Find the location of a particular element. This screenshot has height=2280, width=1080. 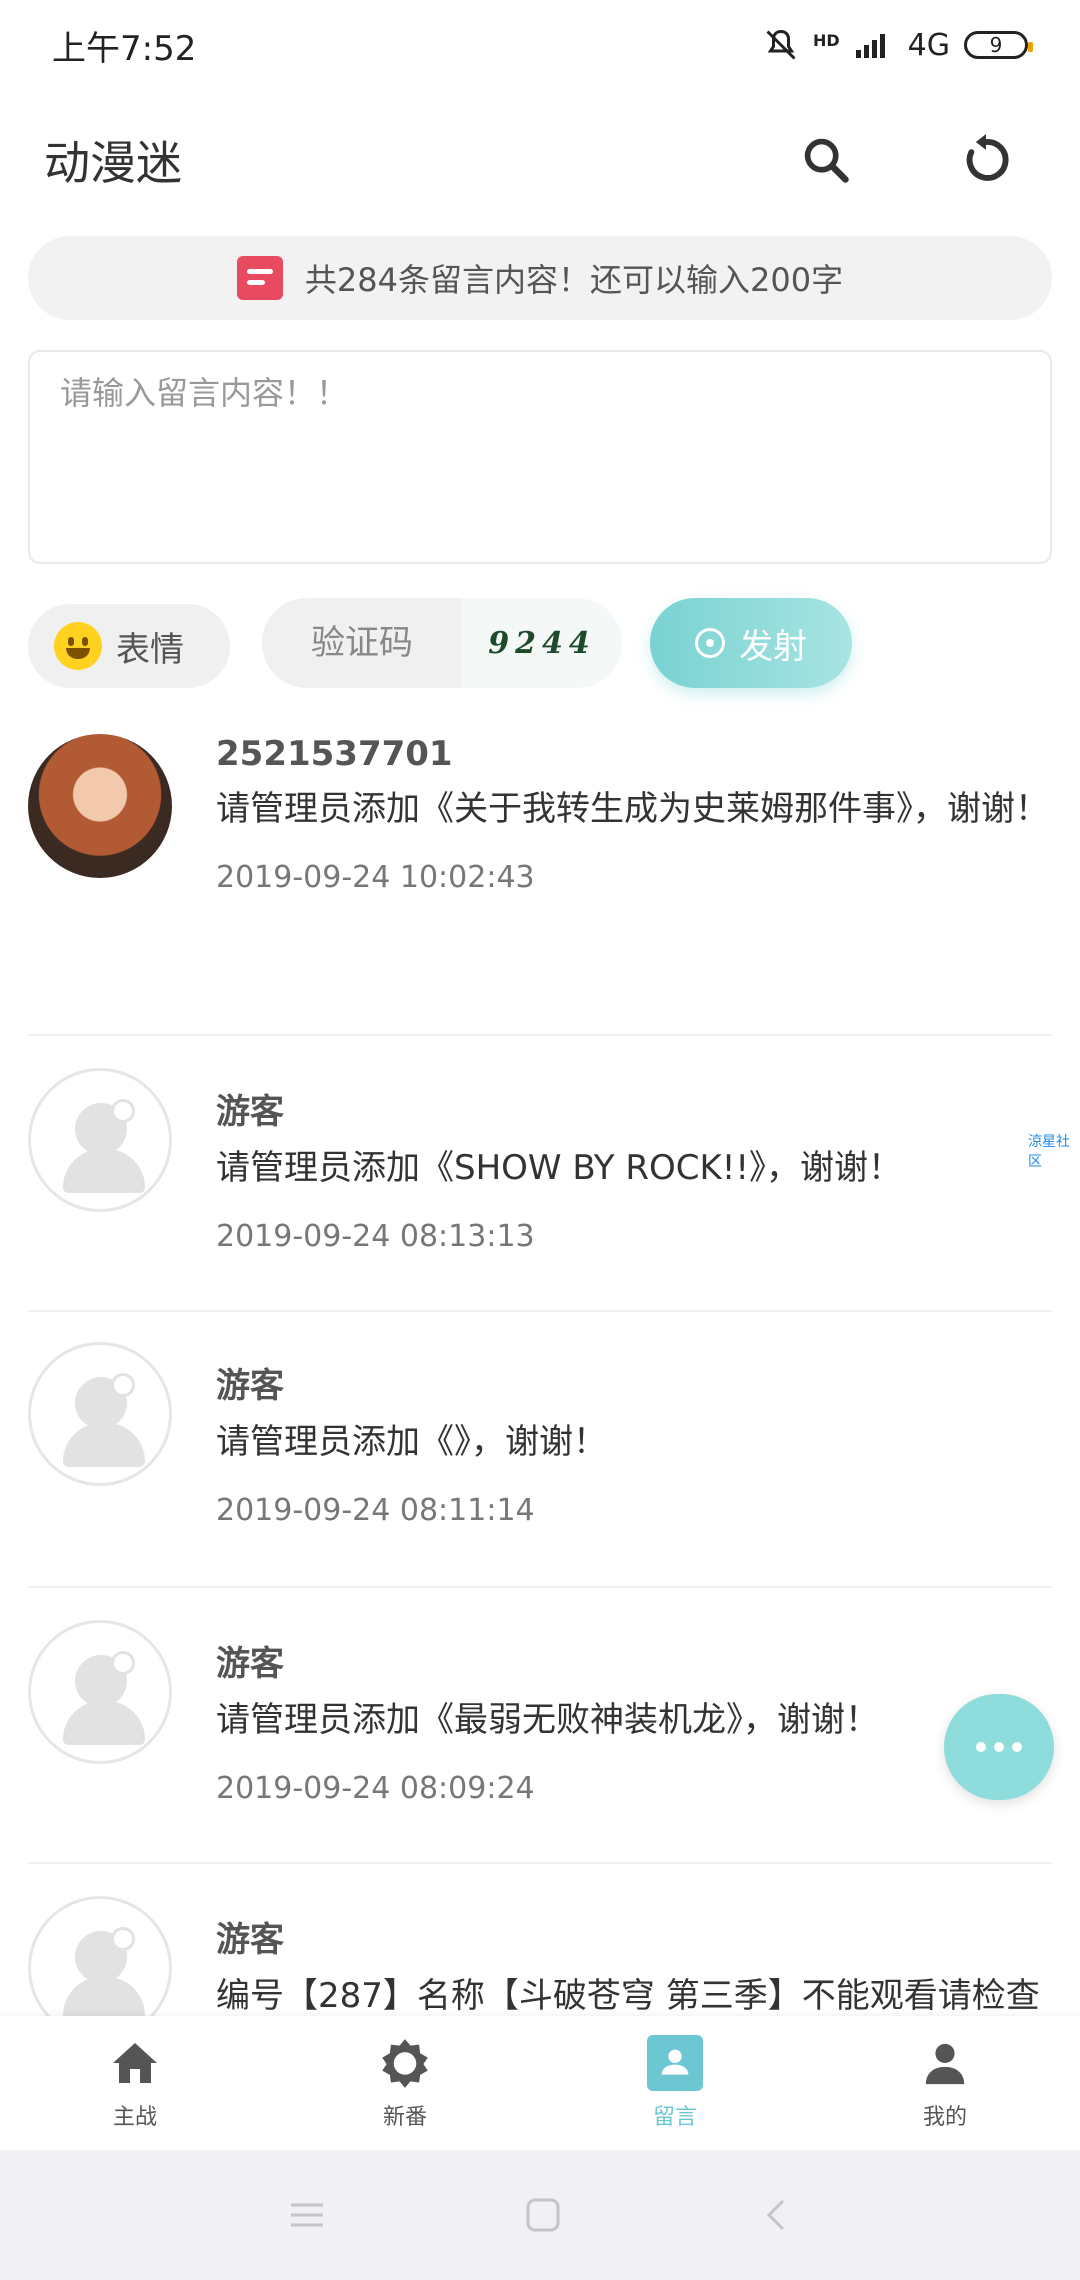

comment-item: 游客 编号【287】名称【斗破苍穹 第三季】不能观看请检查 is located at coordinates (540, 1941).